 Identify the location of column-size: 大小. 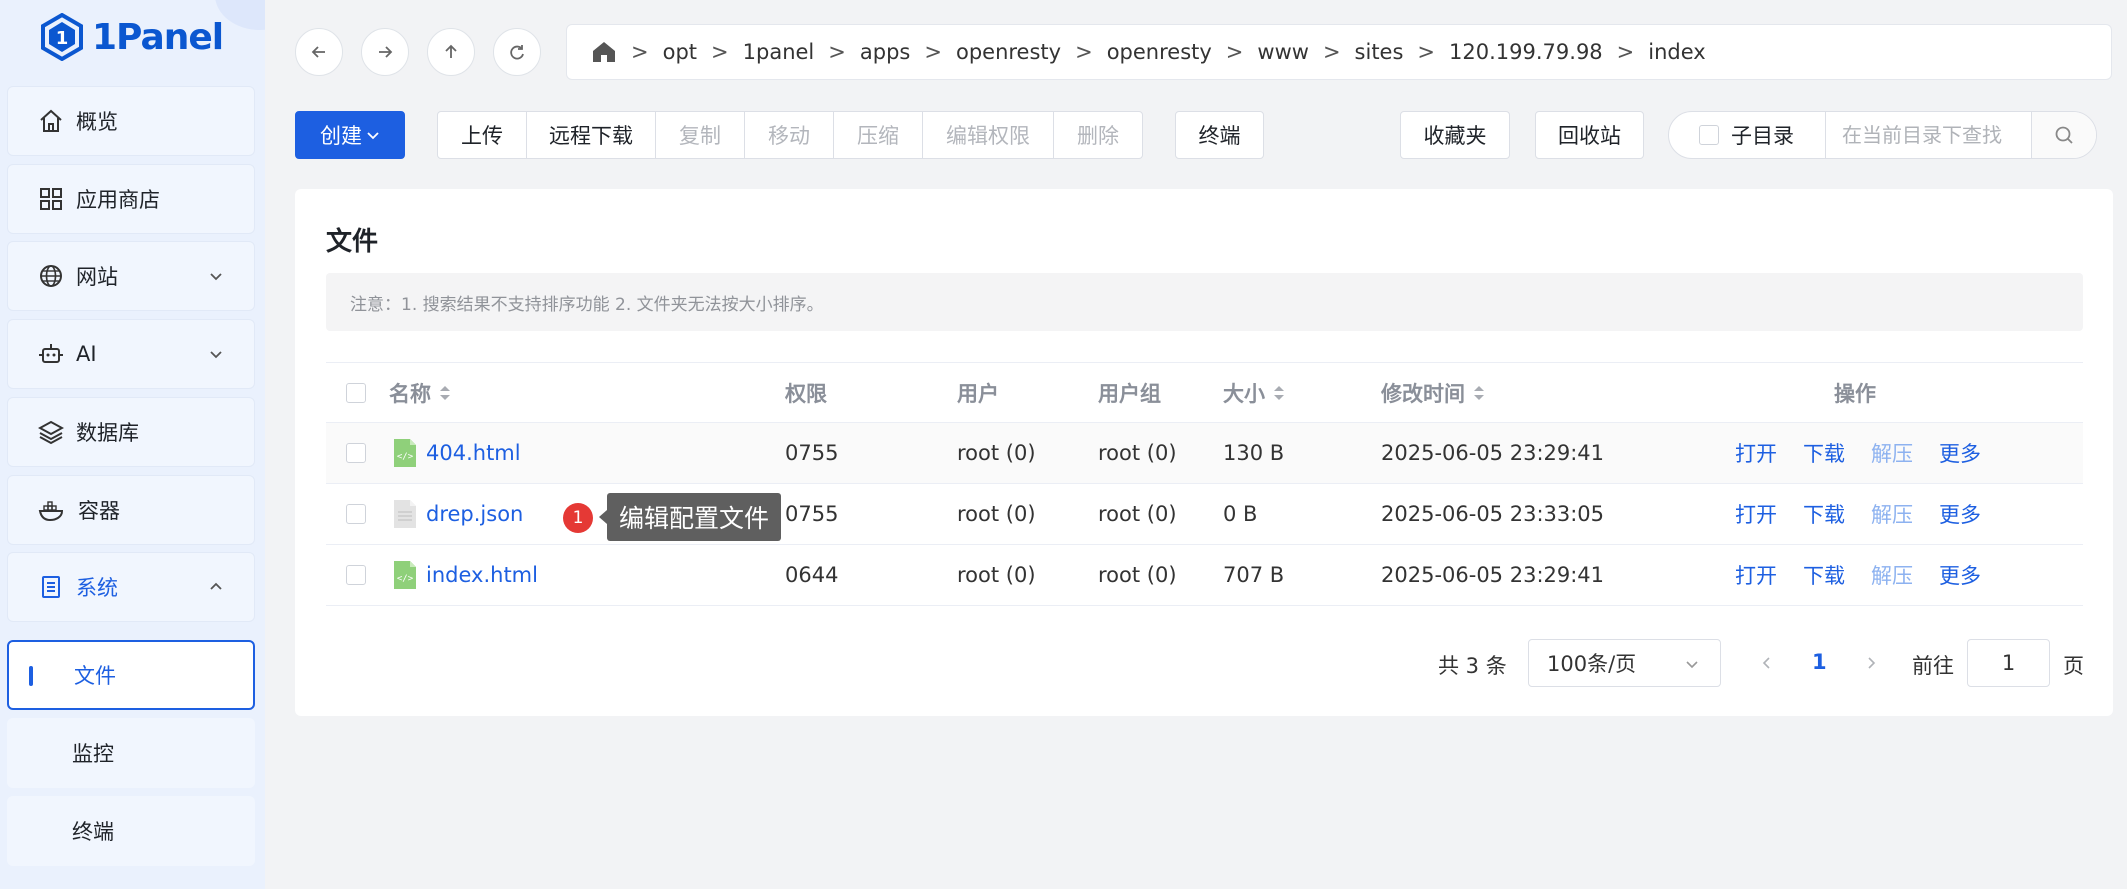
(1254, 392).